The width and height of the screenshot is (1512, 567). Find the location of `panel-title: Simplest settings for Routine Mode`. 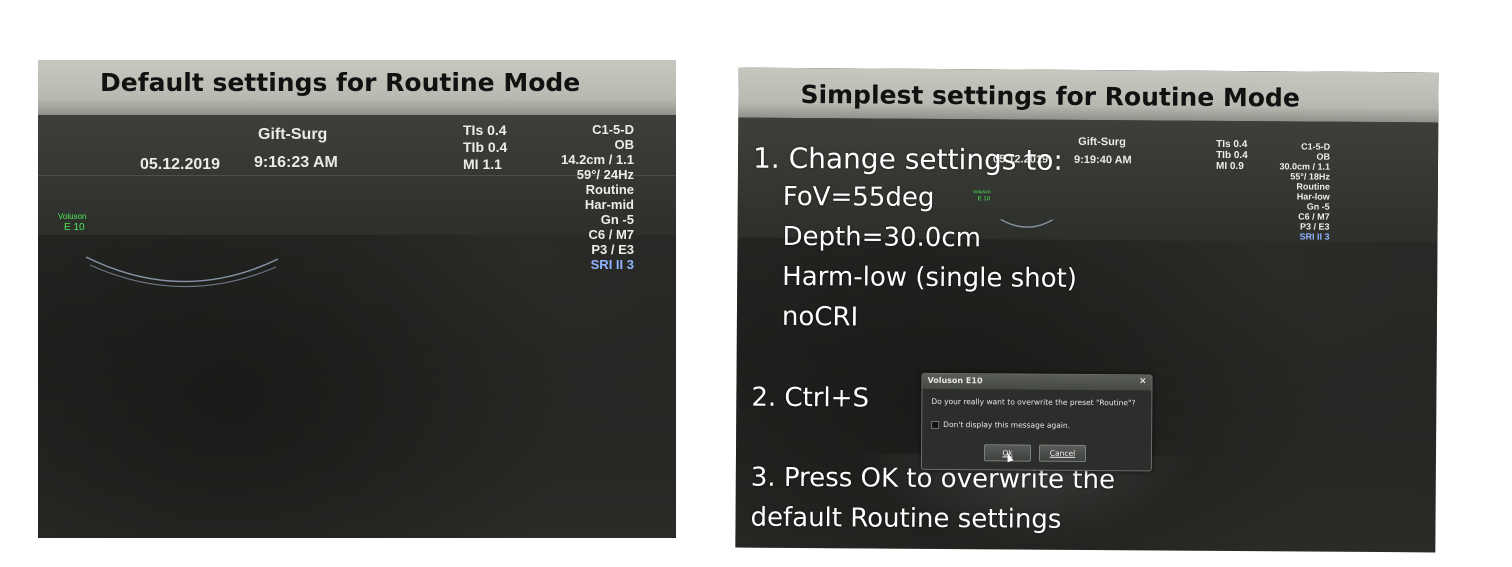

panel-title: Simplest settings for Routine Mode is located at coordinates (1050, 96).